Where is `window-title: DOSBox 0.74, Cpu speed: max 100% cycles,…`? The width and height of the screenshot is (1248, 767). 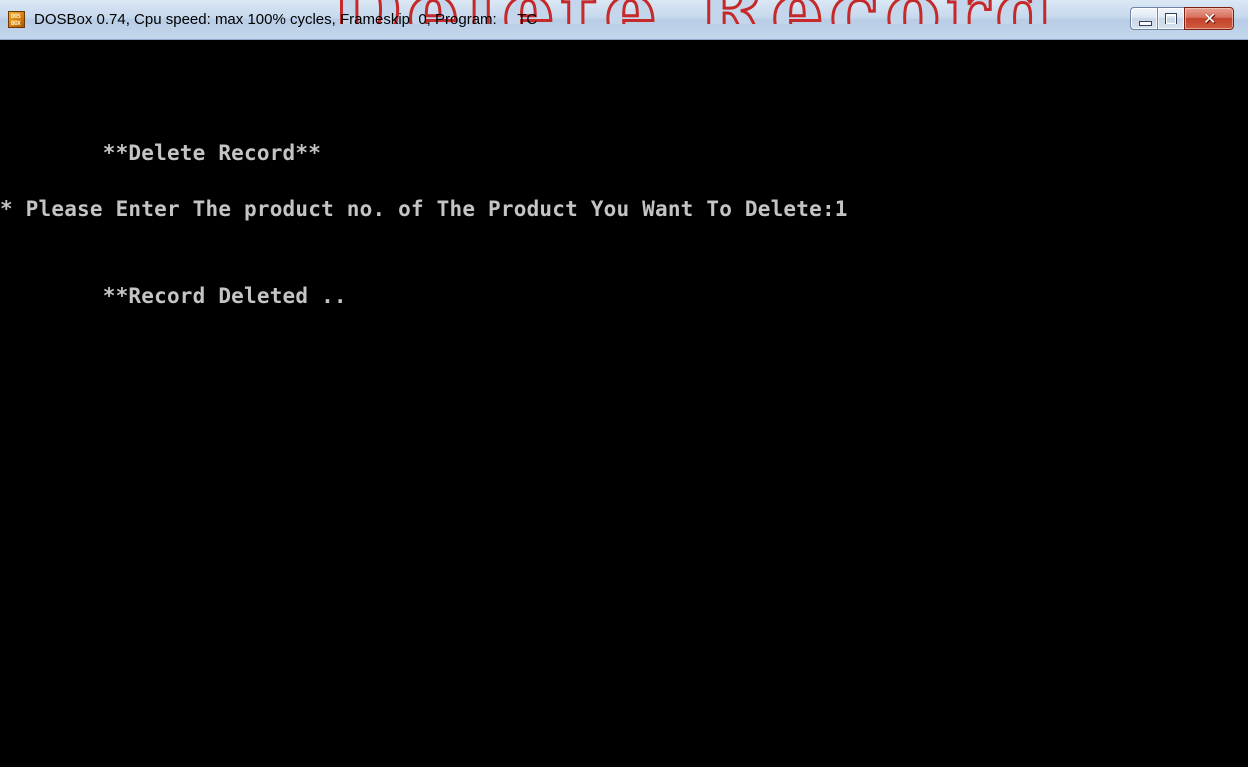
window-title: DOSBox 0.74, Cpu speed: max 100% cycles,… is located at coordinates (286, 19).